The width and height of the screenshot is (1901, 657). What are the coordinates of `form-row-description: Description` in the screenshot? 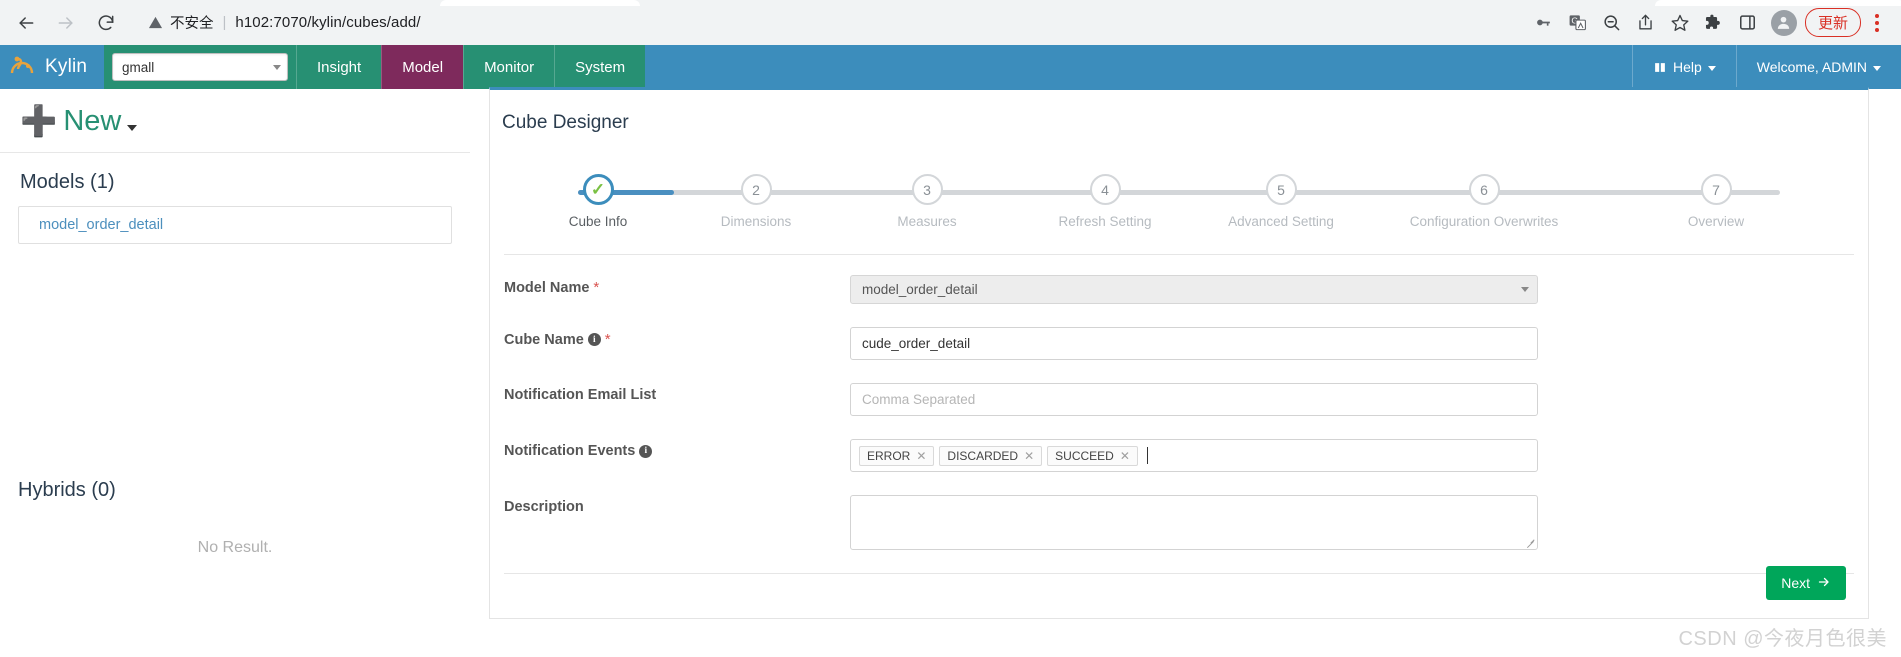 It's located at (1179, 522).